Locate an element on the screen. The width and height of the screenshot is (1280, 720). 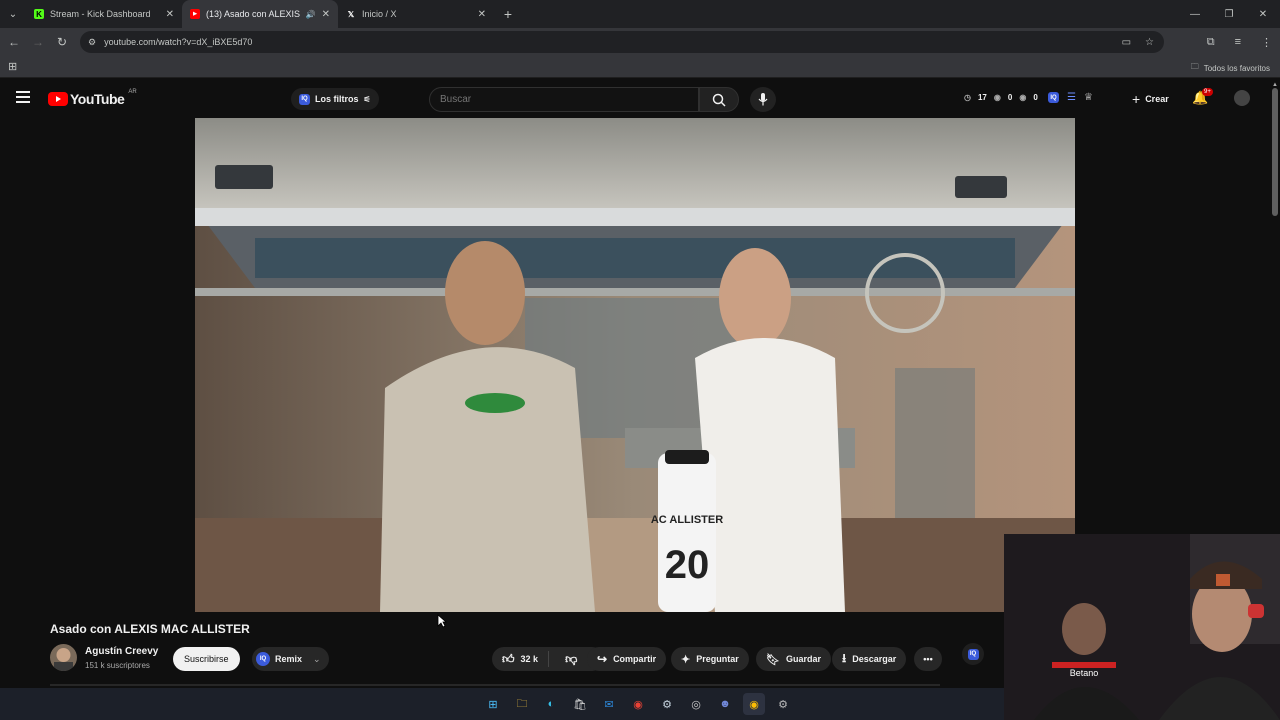
iq-floating-button: IQ is located at coordinates (973, 654).